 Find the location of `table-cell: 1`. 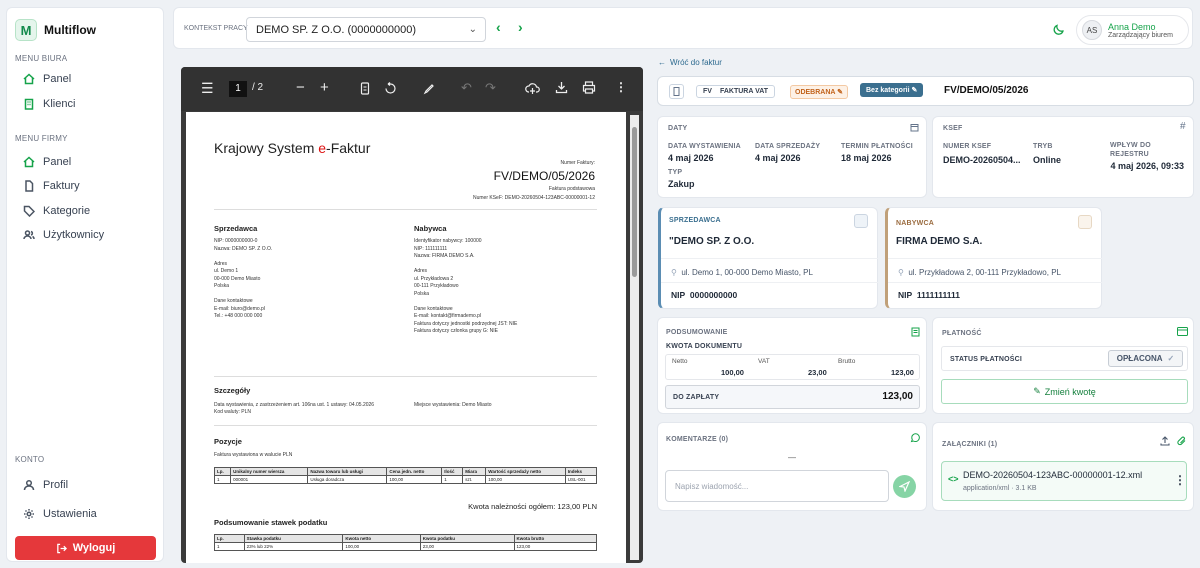

table-cell: 1 is located at coordinates (229, 546).